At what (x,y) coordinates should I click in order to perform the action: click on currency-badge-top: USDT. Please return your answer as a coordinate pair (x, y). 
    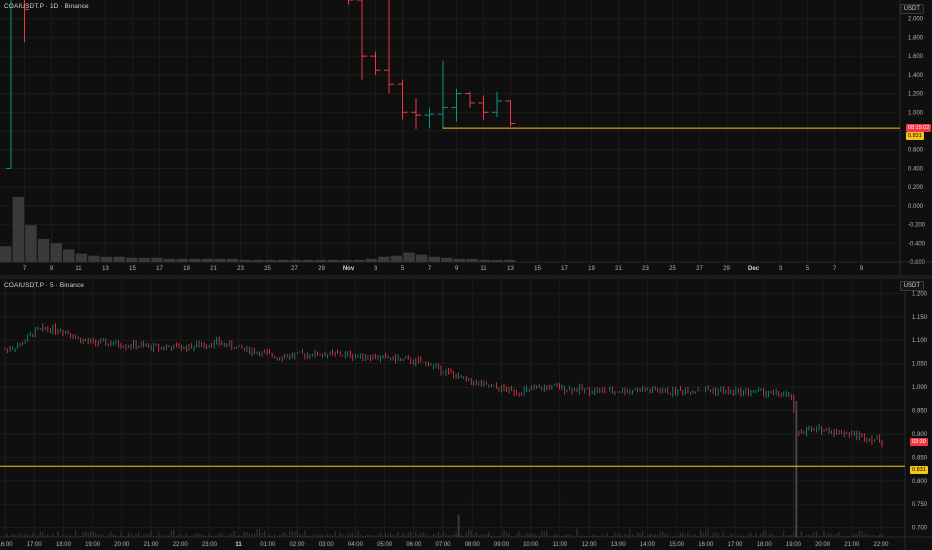
    Looking at the image, I should click on (911, 9).